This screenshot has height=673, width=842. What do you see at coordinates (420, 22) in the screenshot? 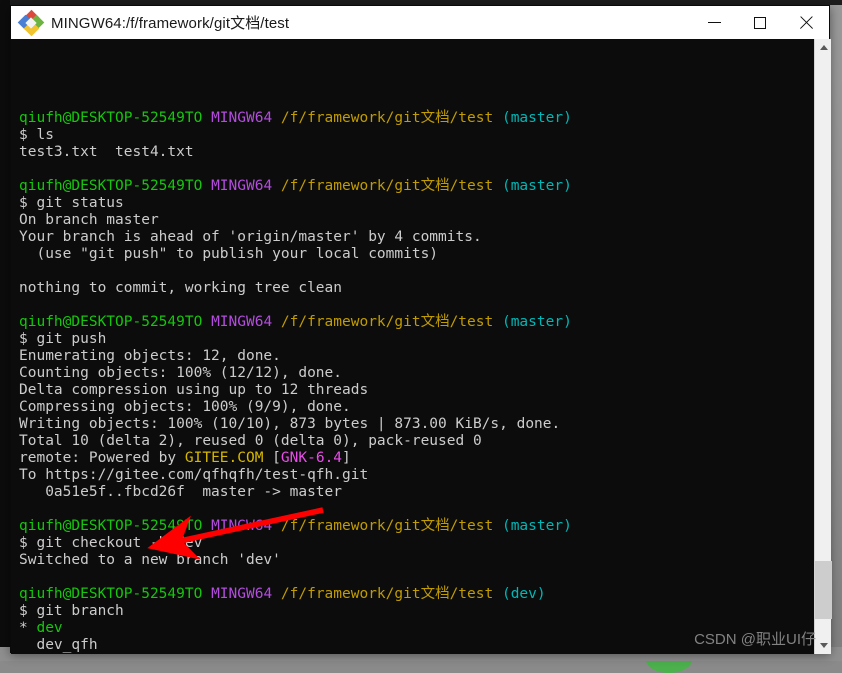
I see `window-titlebar: MINGW64:/f/framework/git文档/test` at bounding box center [420, 22].